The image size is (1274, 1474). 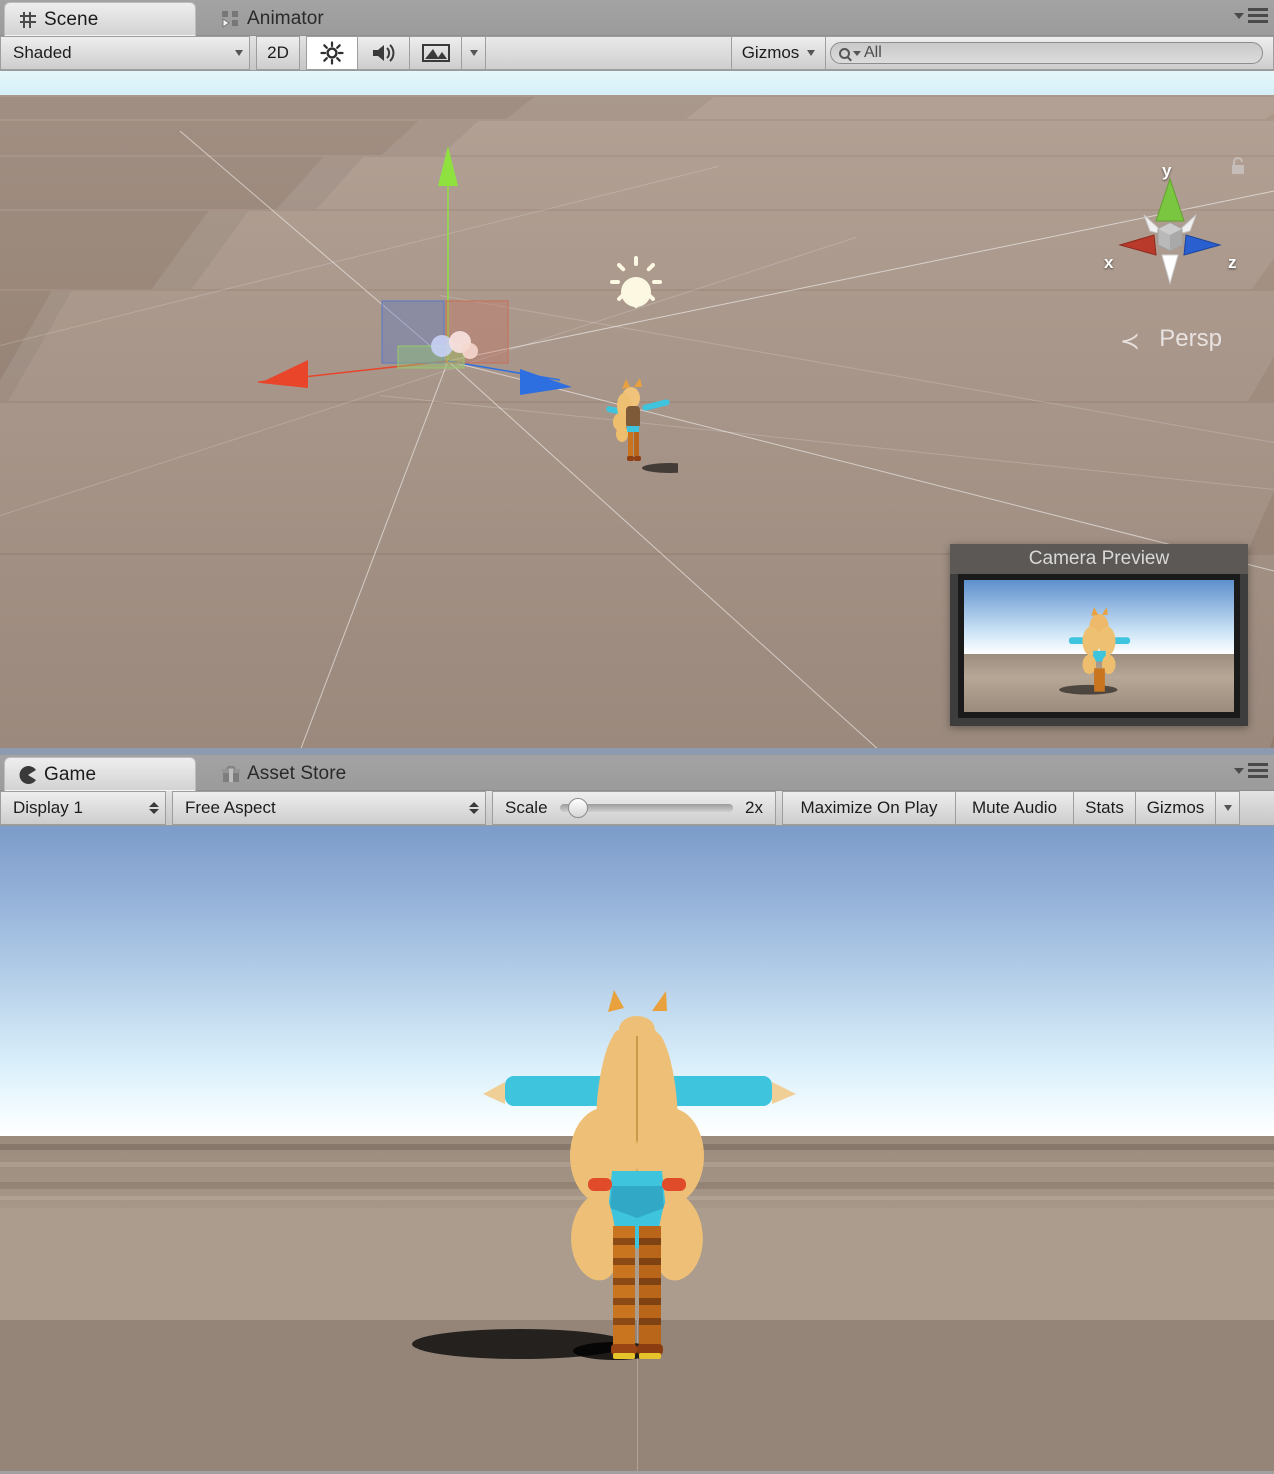 What do you see at coordinates (616, 1001) in the screenshot?
I see `hair-horn-left` at bounding box center [616, 1001].